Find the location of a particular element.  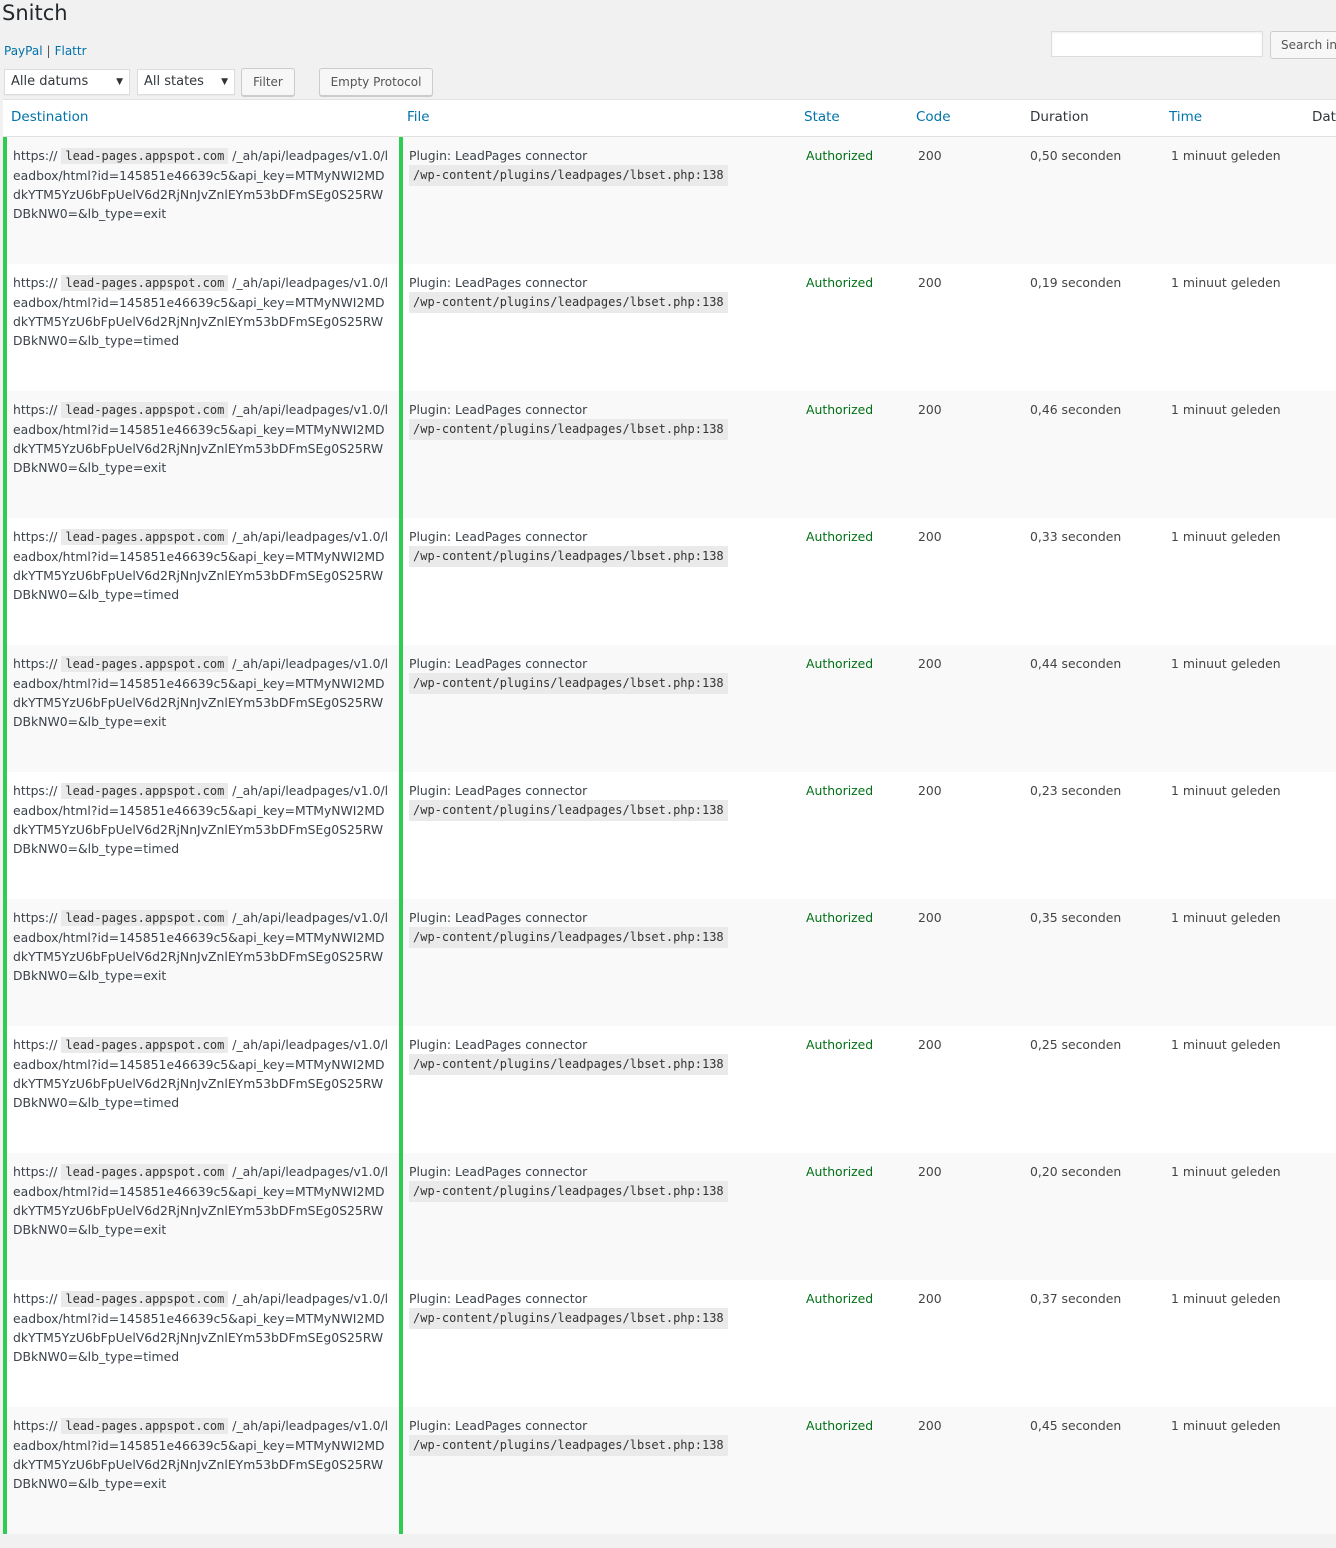

duration-cell: 0,25 seconden is located at coordinates (1076, 1044).